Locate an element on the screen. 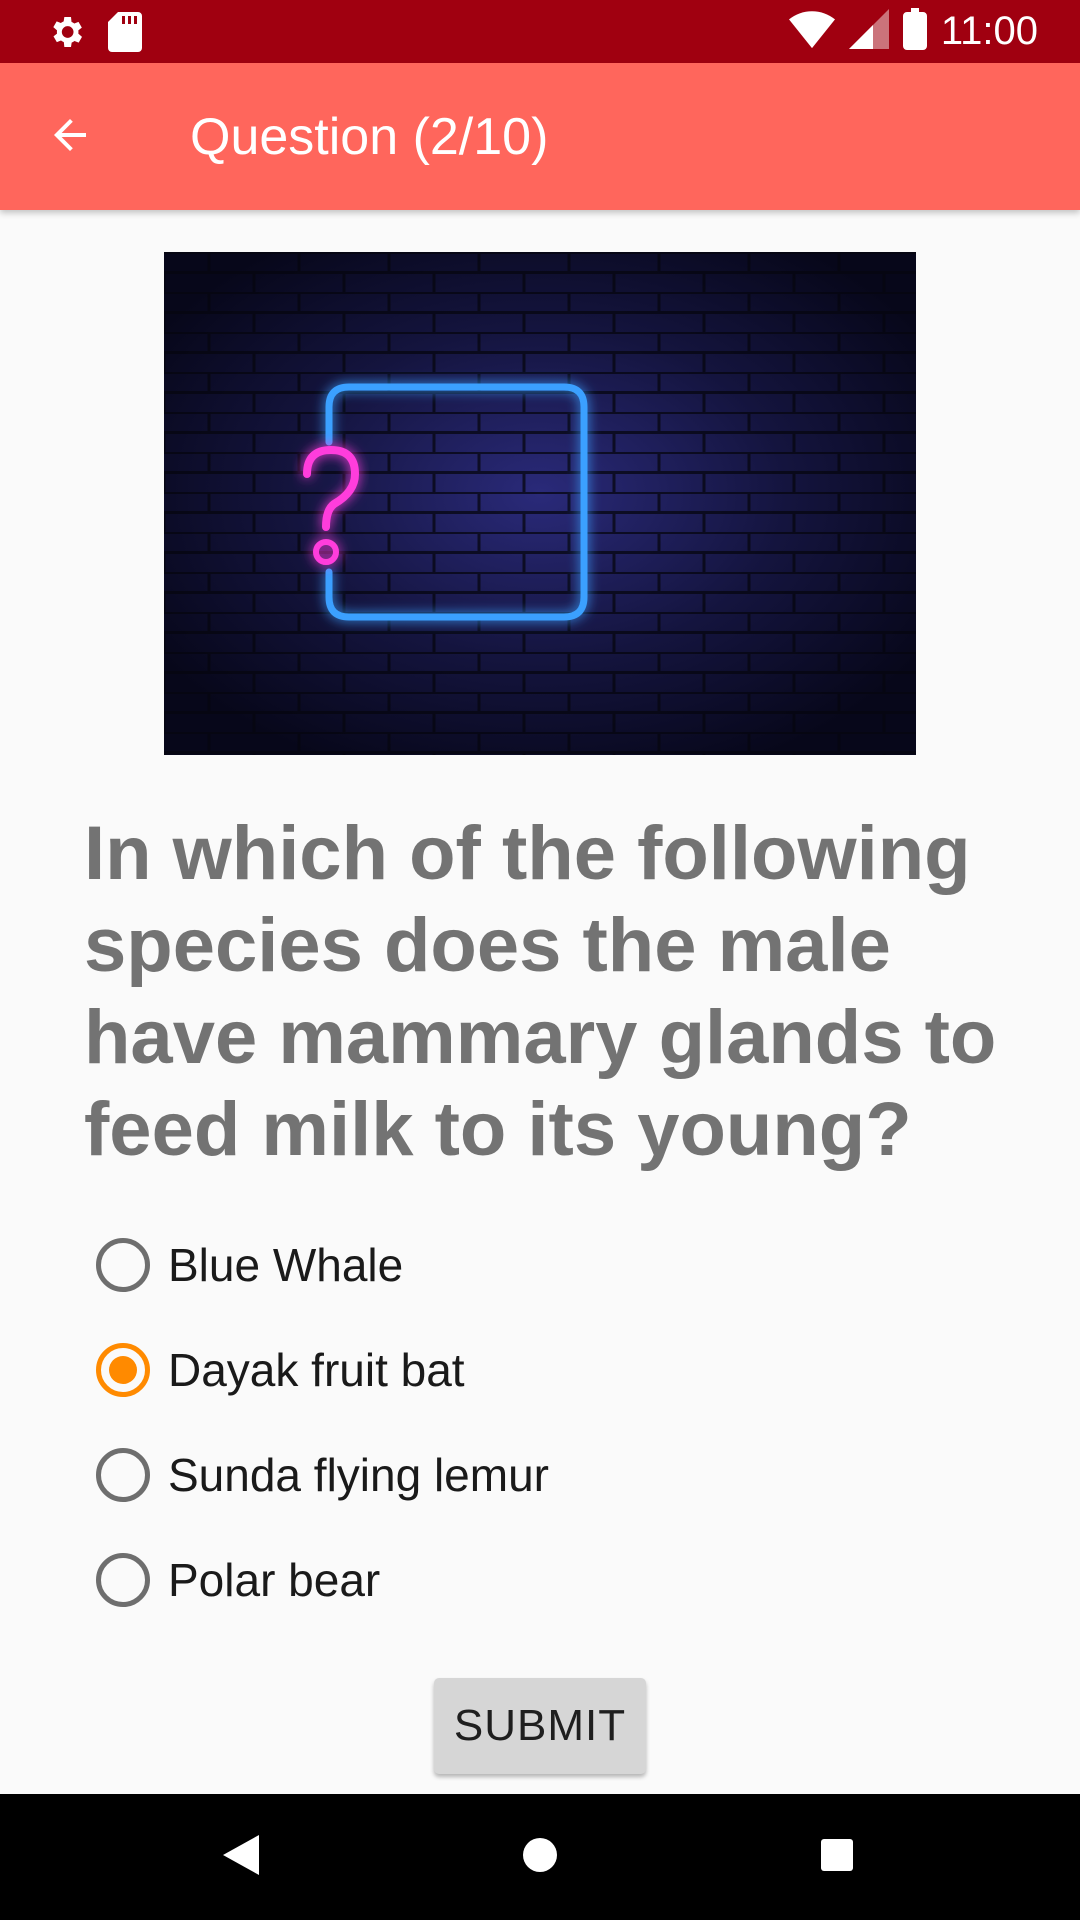 The height and width of the screenshot is (1920, 1080). recents-square-icon is located at coordinates (837, 1857).